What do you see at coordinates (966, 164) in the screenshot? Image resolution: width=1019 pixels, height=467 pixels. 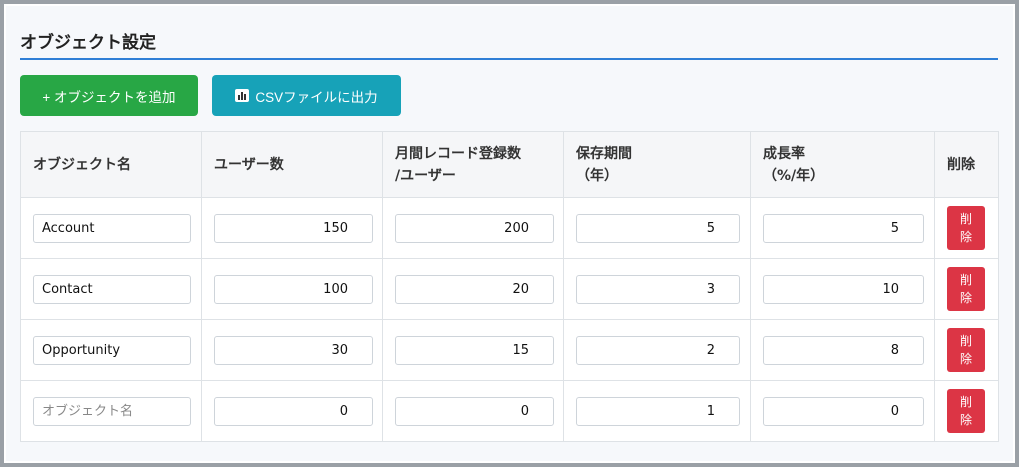 I see `header-delete: 削除` at bounding box center [966, 164].